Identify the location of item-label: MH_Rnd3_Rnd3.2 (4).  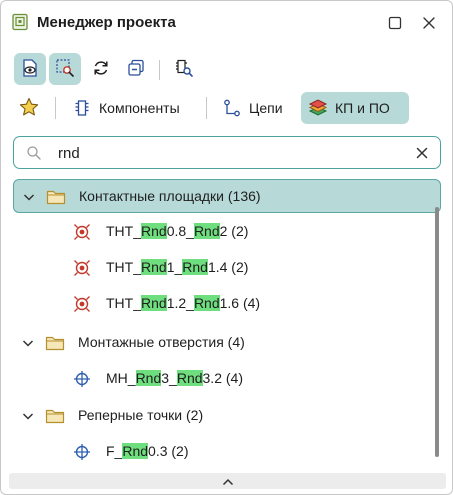
(174, 378).